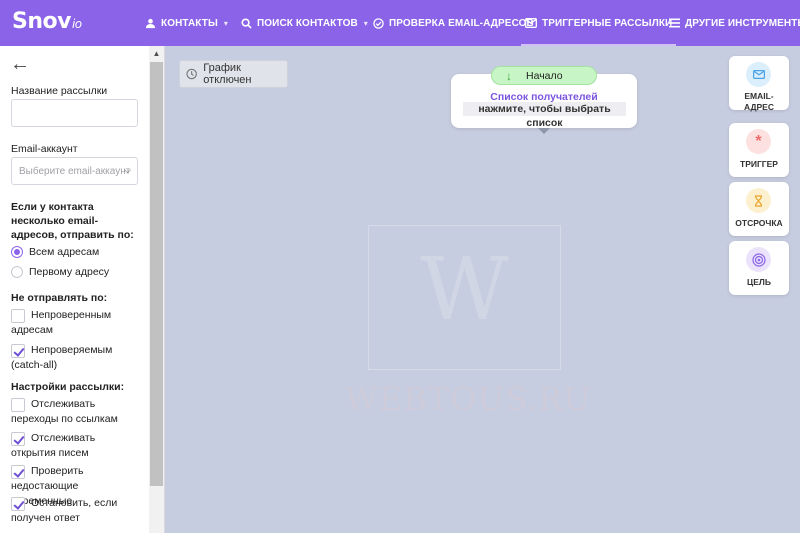  Describe the element at coordinates (378, 23) in the screenshot. I see `check-circle-icon` at that location.